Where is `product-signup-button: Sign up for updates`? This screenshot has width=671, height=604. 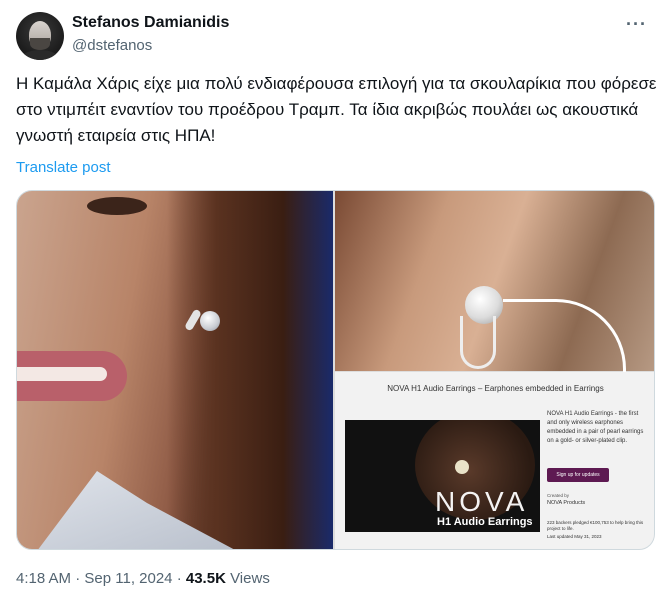 product-signup-button: Sign up for updates is located at coordinates (578, 475).